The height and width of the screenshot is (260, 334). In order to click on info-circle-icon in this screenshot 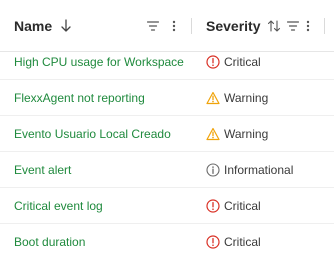, I will do `click(213, 169)`.